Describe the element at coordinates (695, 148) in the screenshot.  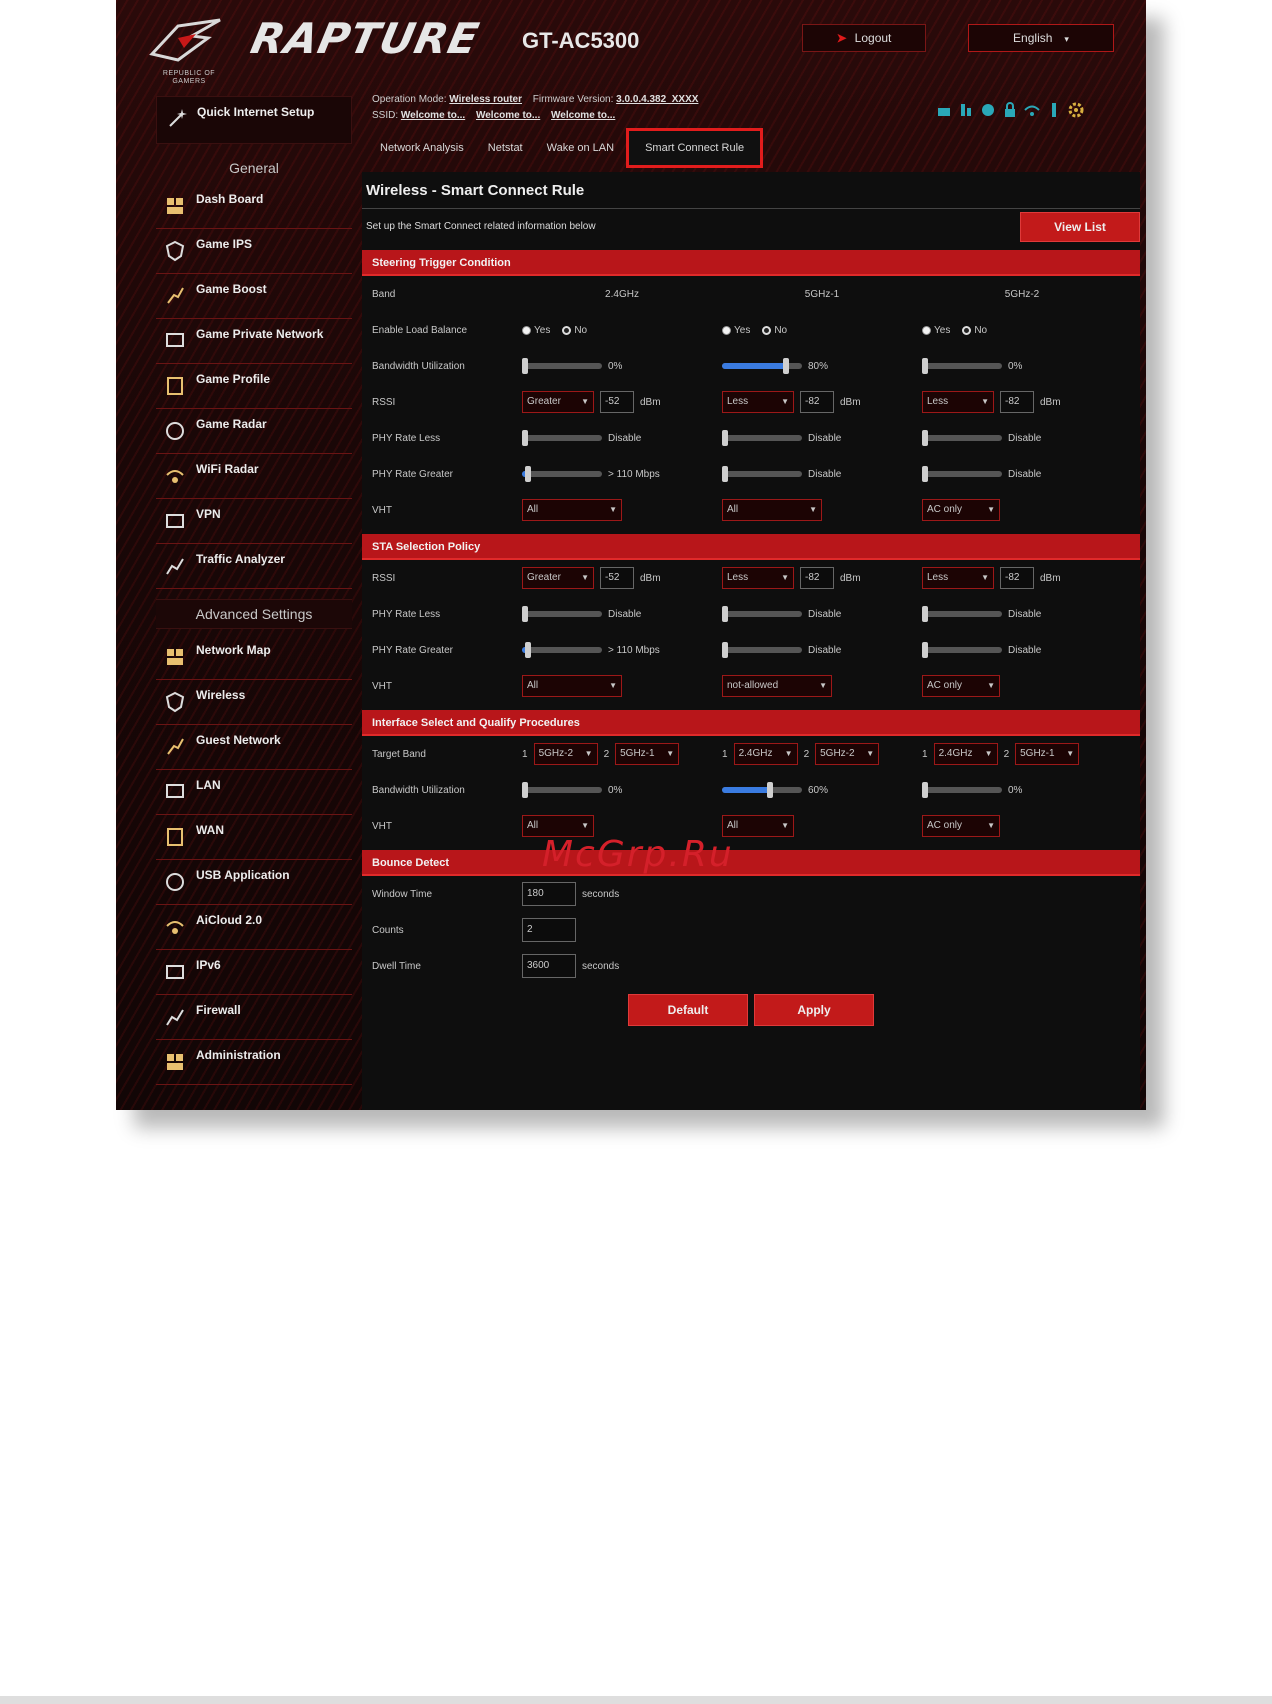
I see `tab-smart-connect-rule: Smart Connect Rule` at that location.